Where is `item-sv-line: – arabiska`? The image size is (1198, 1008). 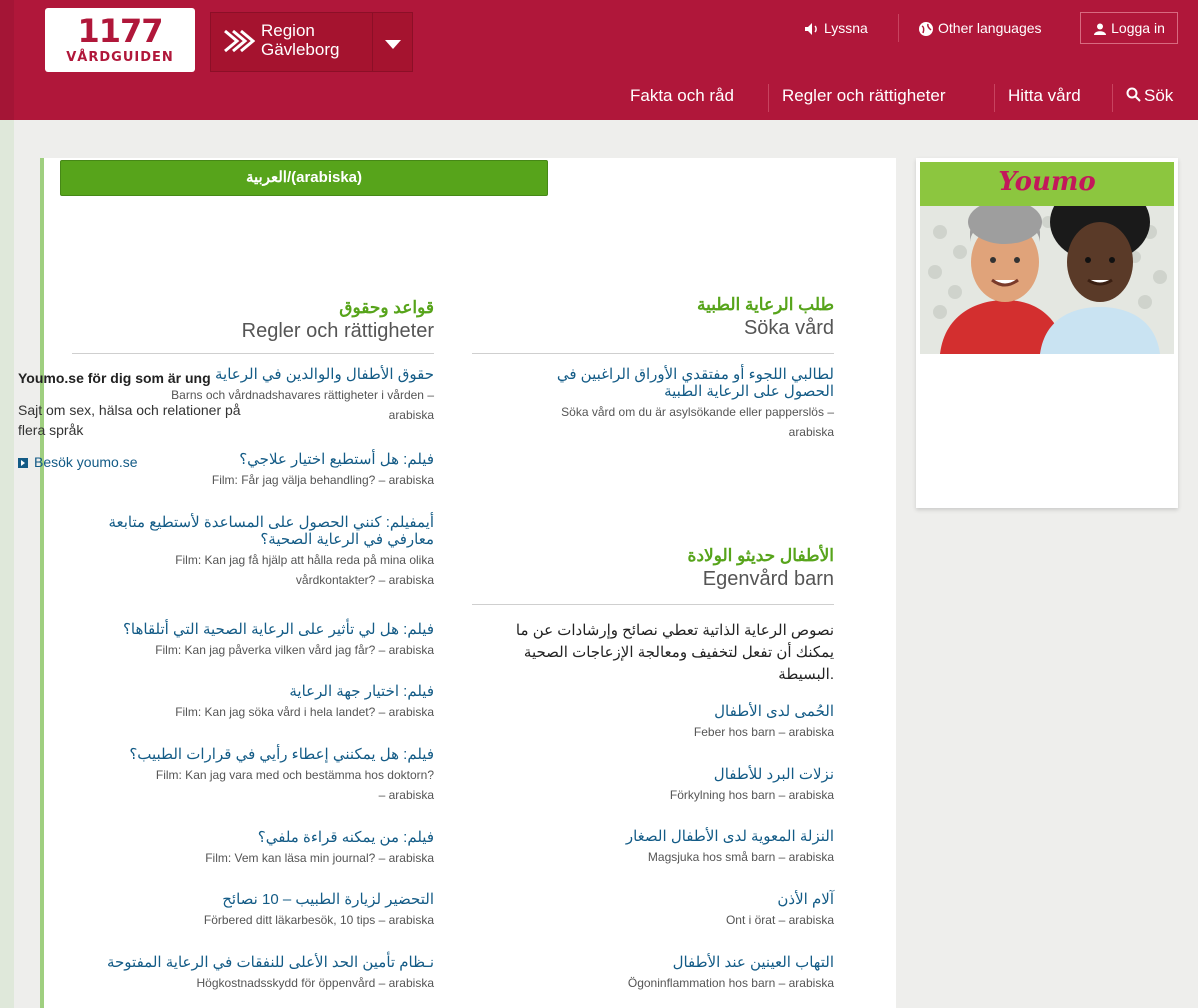 item-sv-line: – arabiska is located at coordinates (406, 795).